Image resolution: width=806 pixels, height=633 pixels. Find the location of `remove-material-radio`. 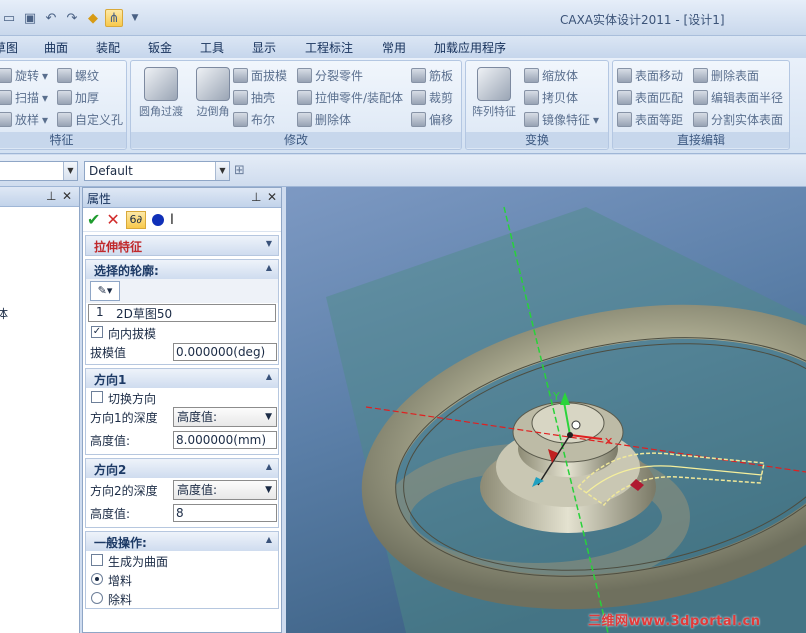

remove-material-radio is located at coordinates (97, 598).